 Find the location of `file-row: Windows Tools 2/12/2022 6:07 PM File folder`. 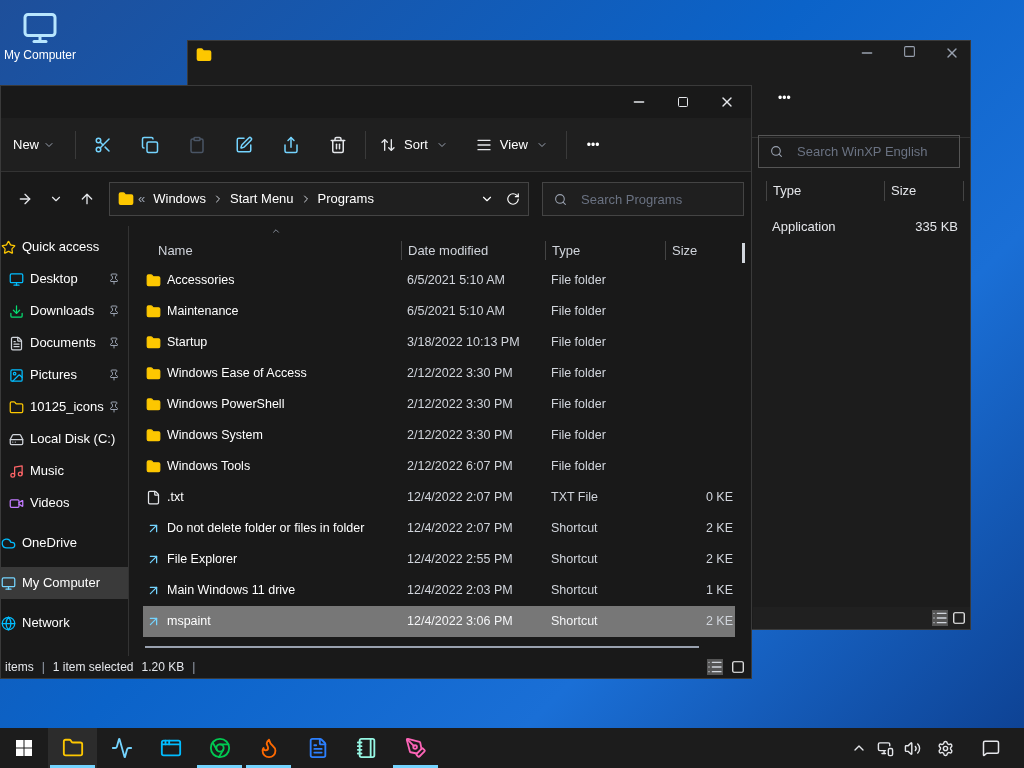

file-row: Windows Tools 2/12/2022 6:07 PM File folder is located at coordinates (439, 466).